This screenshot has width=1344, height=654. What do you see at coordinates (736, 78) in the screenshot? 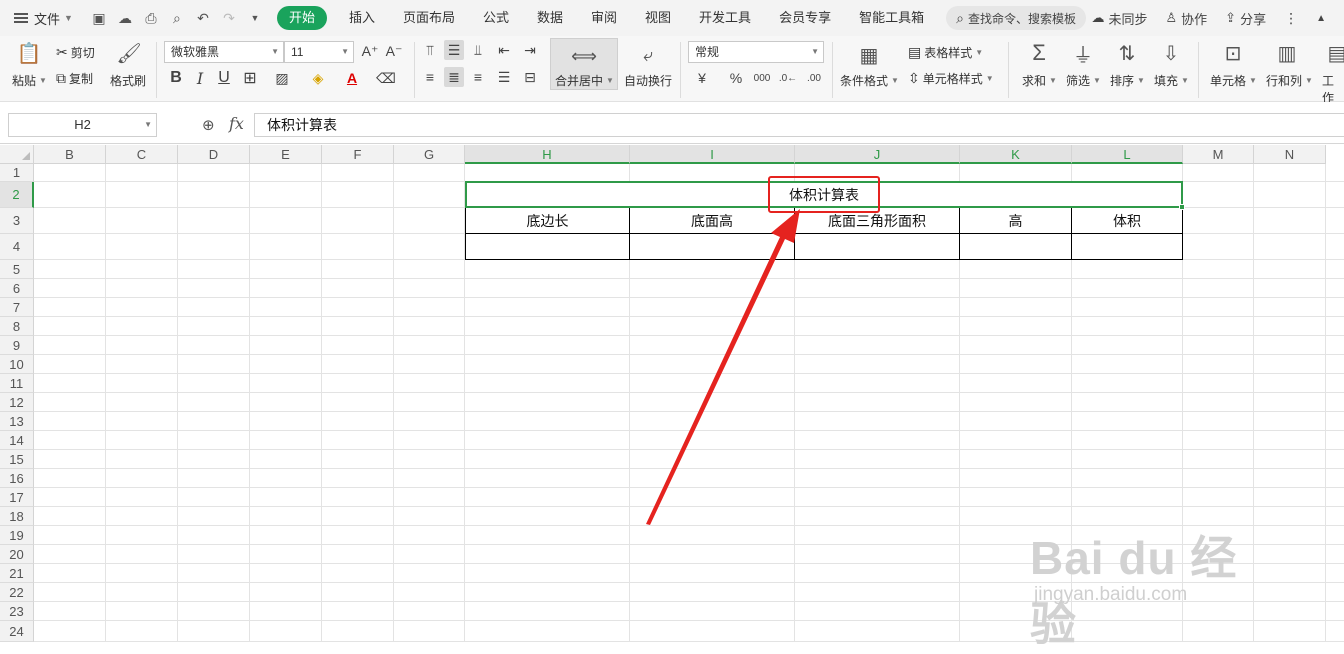
I see `percent-icon: %` at bounding box center [736, 78].